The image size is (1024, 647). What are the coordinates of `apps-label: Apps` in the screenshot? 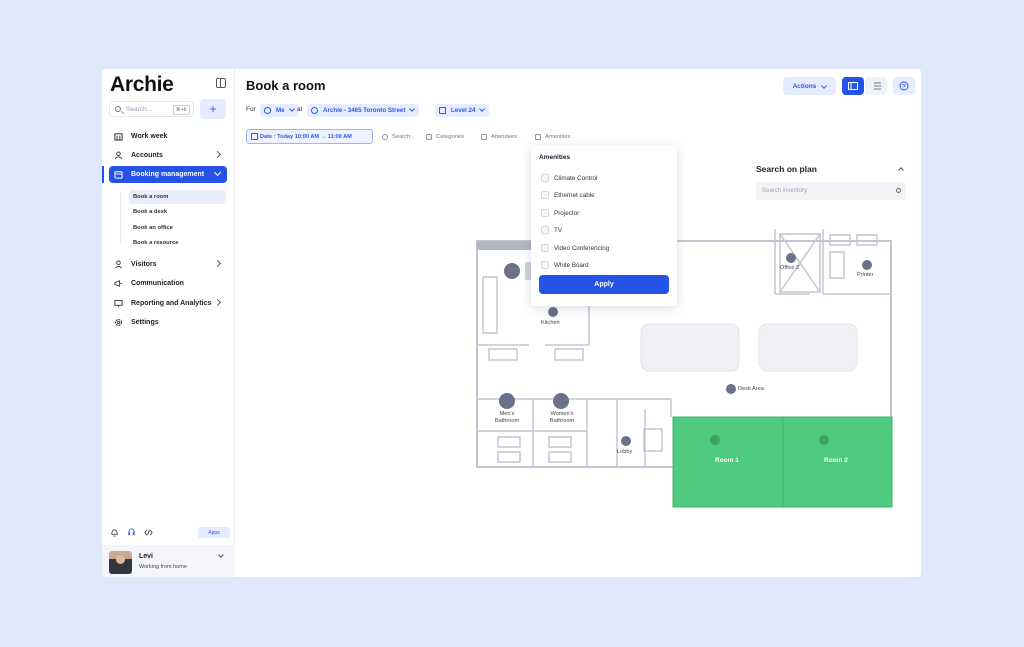 It's located at (214, 532).